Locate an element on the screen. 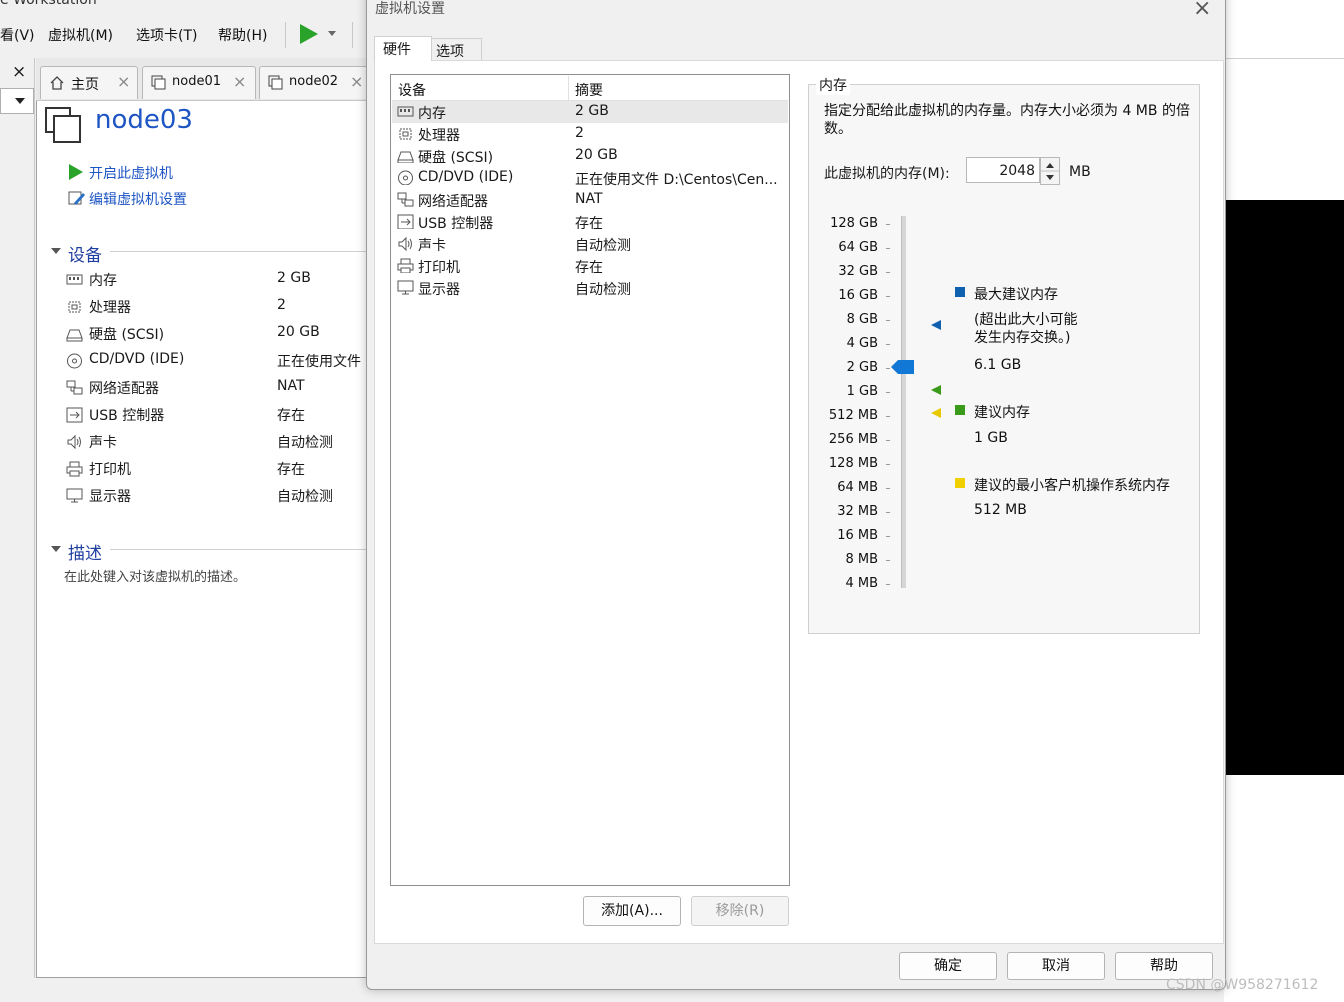 This screenshot has height=1002, width=1344. column-divider is located at coordinates (568, 88).